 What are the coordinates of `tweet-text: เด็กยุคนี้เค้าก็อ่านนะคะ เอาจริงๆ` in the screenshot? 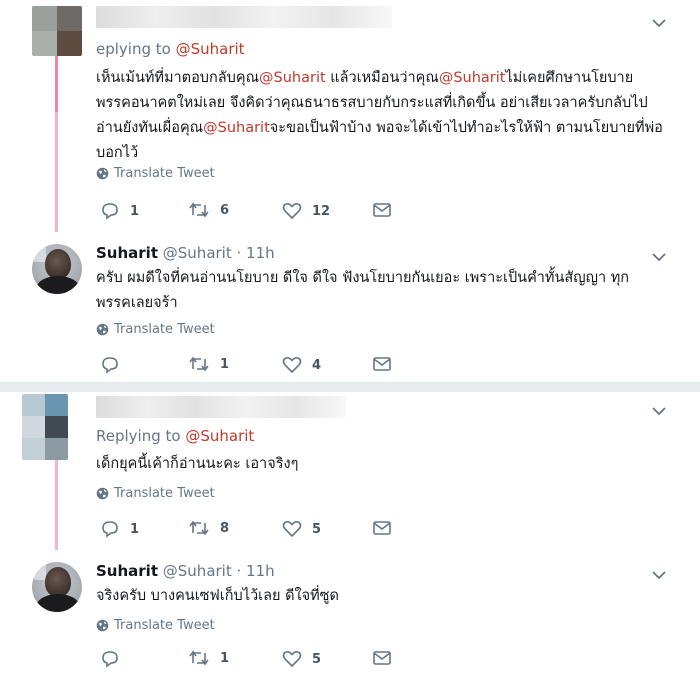 It's located at (197, 464).